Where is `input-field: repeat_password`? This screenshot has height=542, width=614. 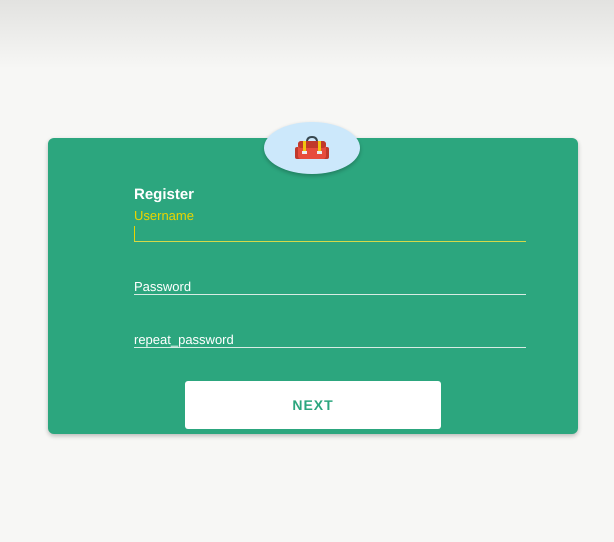 input-field: repeat_password is located at coordinates (330, 331).